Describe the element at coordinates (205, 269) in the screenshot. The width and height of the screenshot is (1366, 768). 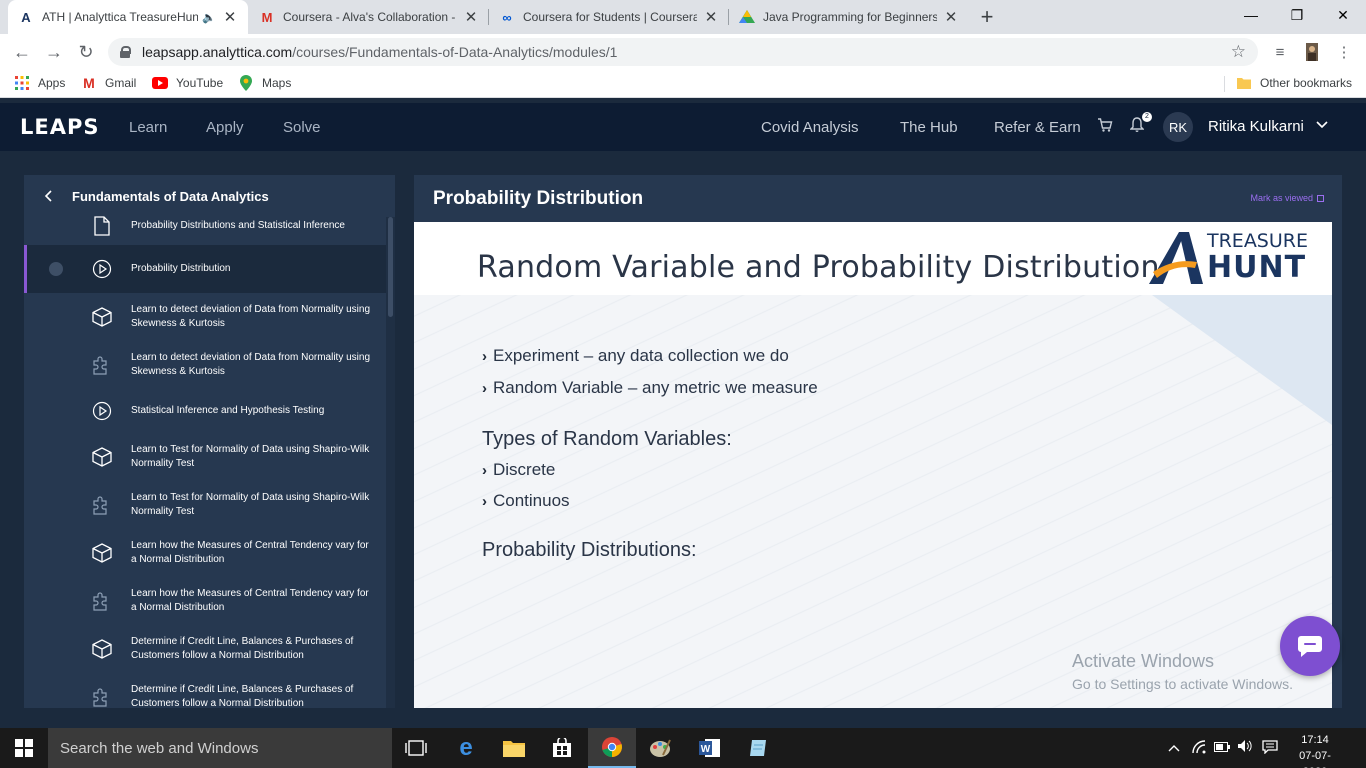
I see `sidebar-lesson-item: Probability Distribution` at that location.